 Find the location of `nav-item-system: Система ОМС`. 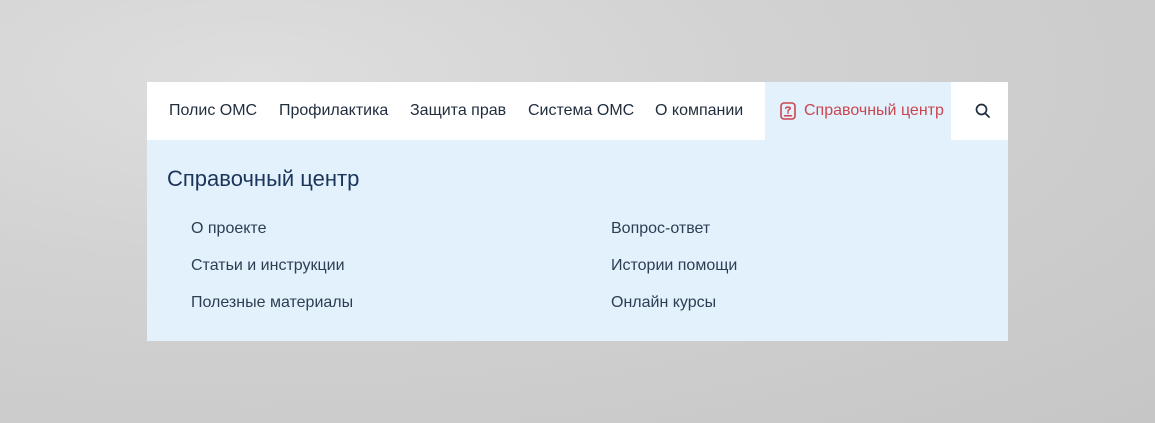

nav-item-system: Система ОМС is located at coordinates (581, 111).